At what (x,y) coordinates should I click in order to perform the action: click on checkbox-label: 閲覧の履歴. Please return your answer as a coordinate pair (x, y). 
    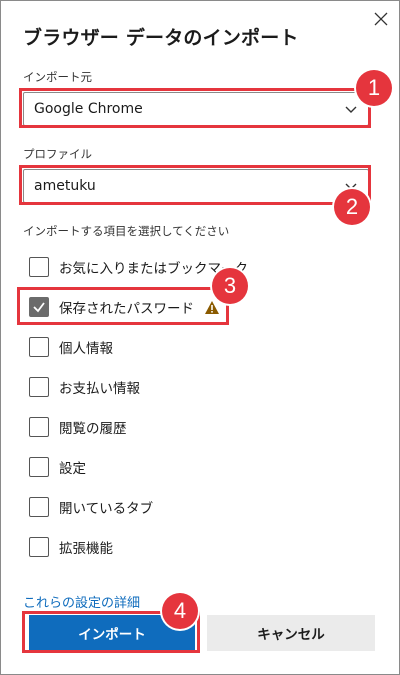
    Looking at the image, I should click on (93, 429).